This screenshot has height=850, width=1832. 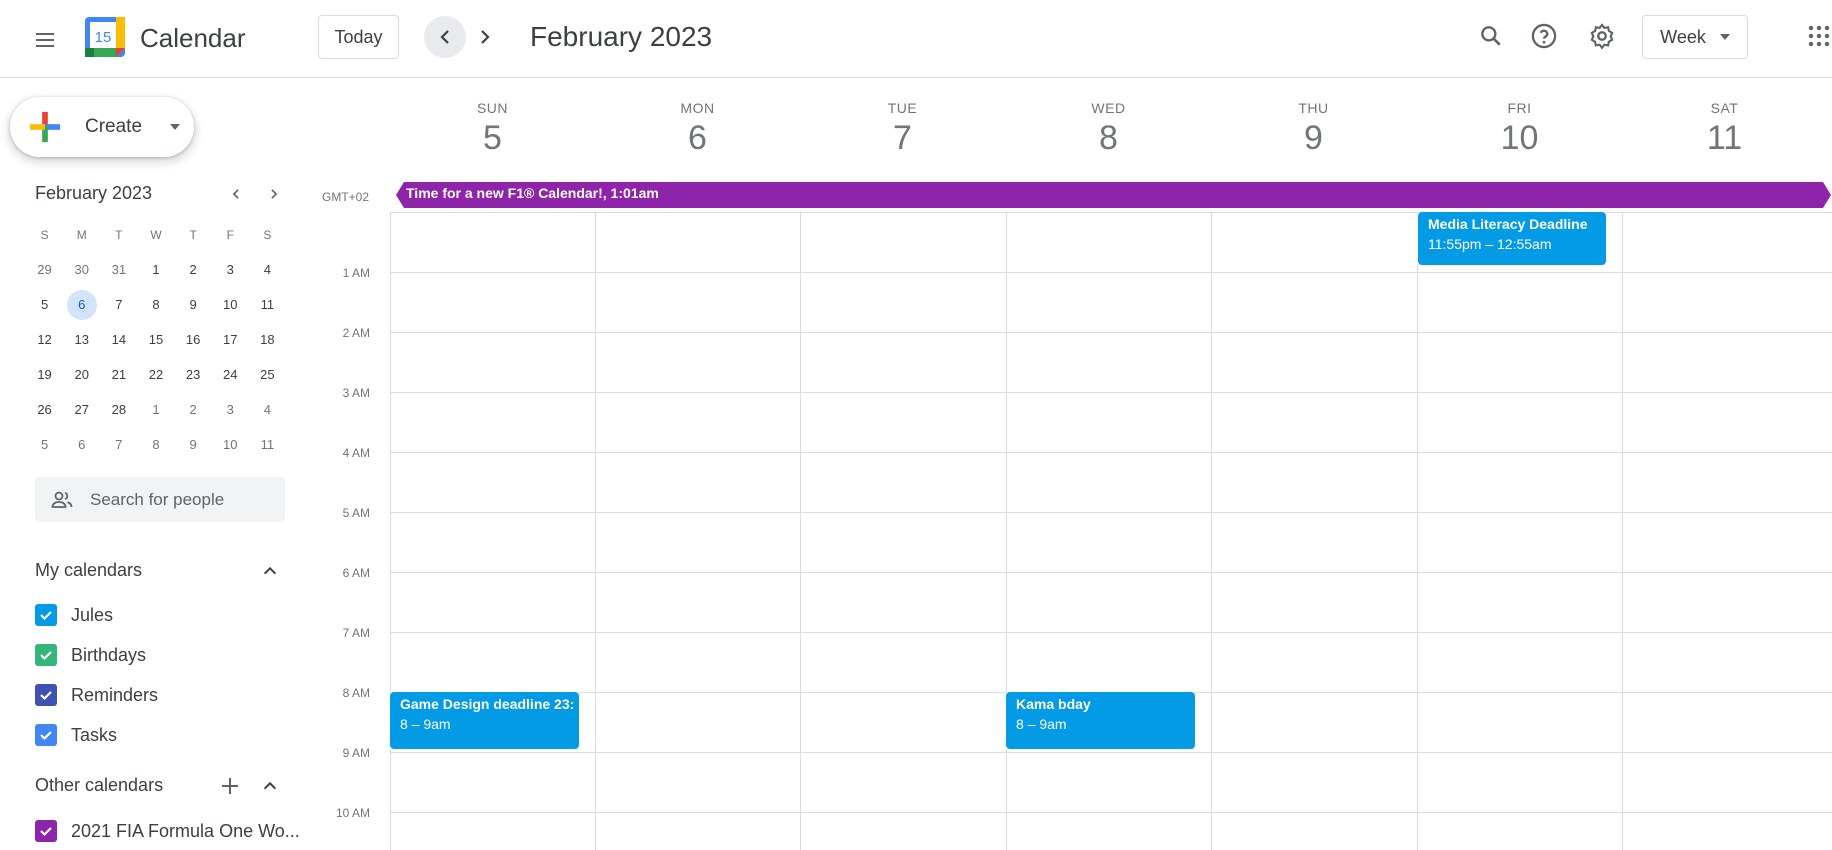 I want to click on day-number: 5, so click(x=492, y=138).